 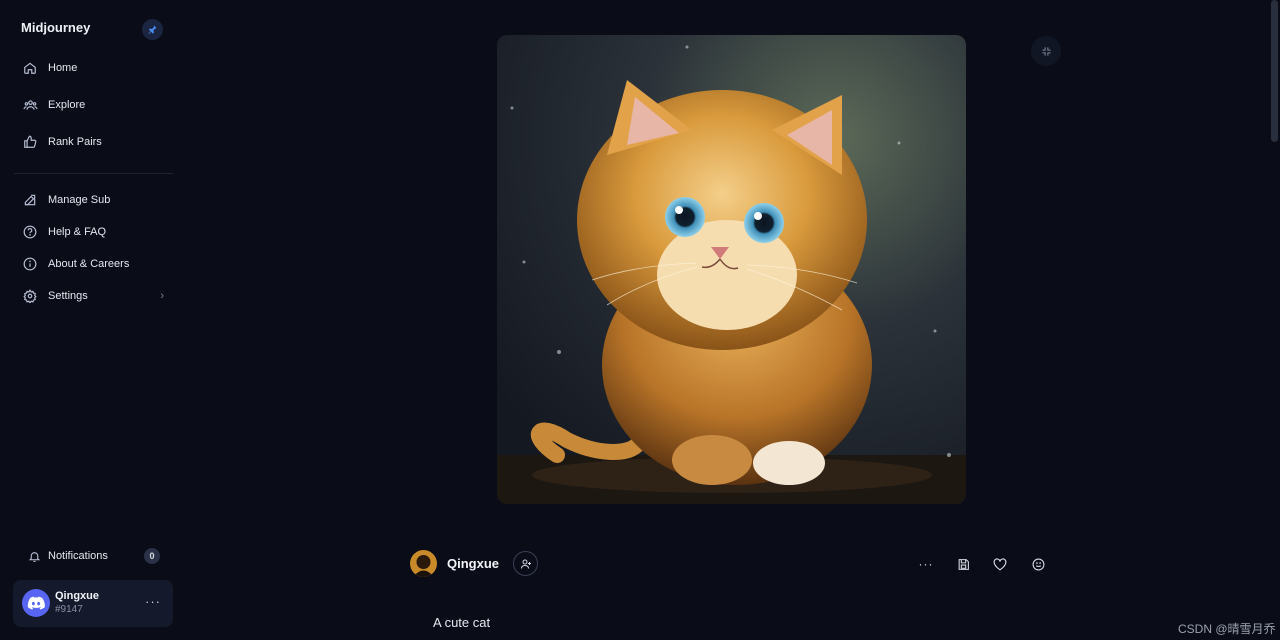 I want to click on sidebar-item-settings: Settings ›, so click(x=94, y=296).